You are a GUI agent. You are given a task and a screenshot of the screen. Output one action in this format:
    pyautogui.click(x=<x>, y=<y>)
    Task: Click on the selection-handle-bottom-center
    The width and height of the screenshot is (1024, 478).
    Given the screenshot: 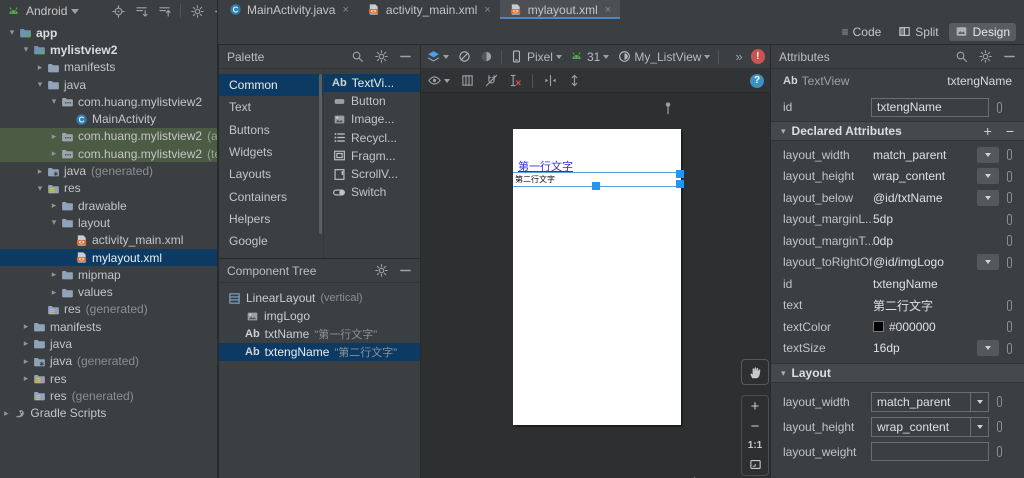 What is the action you would take?
    pyautogui.click(x=596, y=186)
    